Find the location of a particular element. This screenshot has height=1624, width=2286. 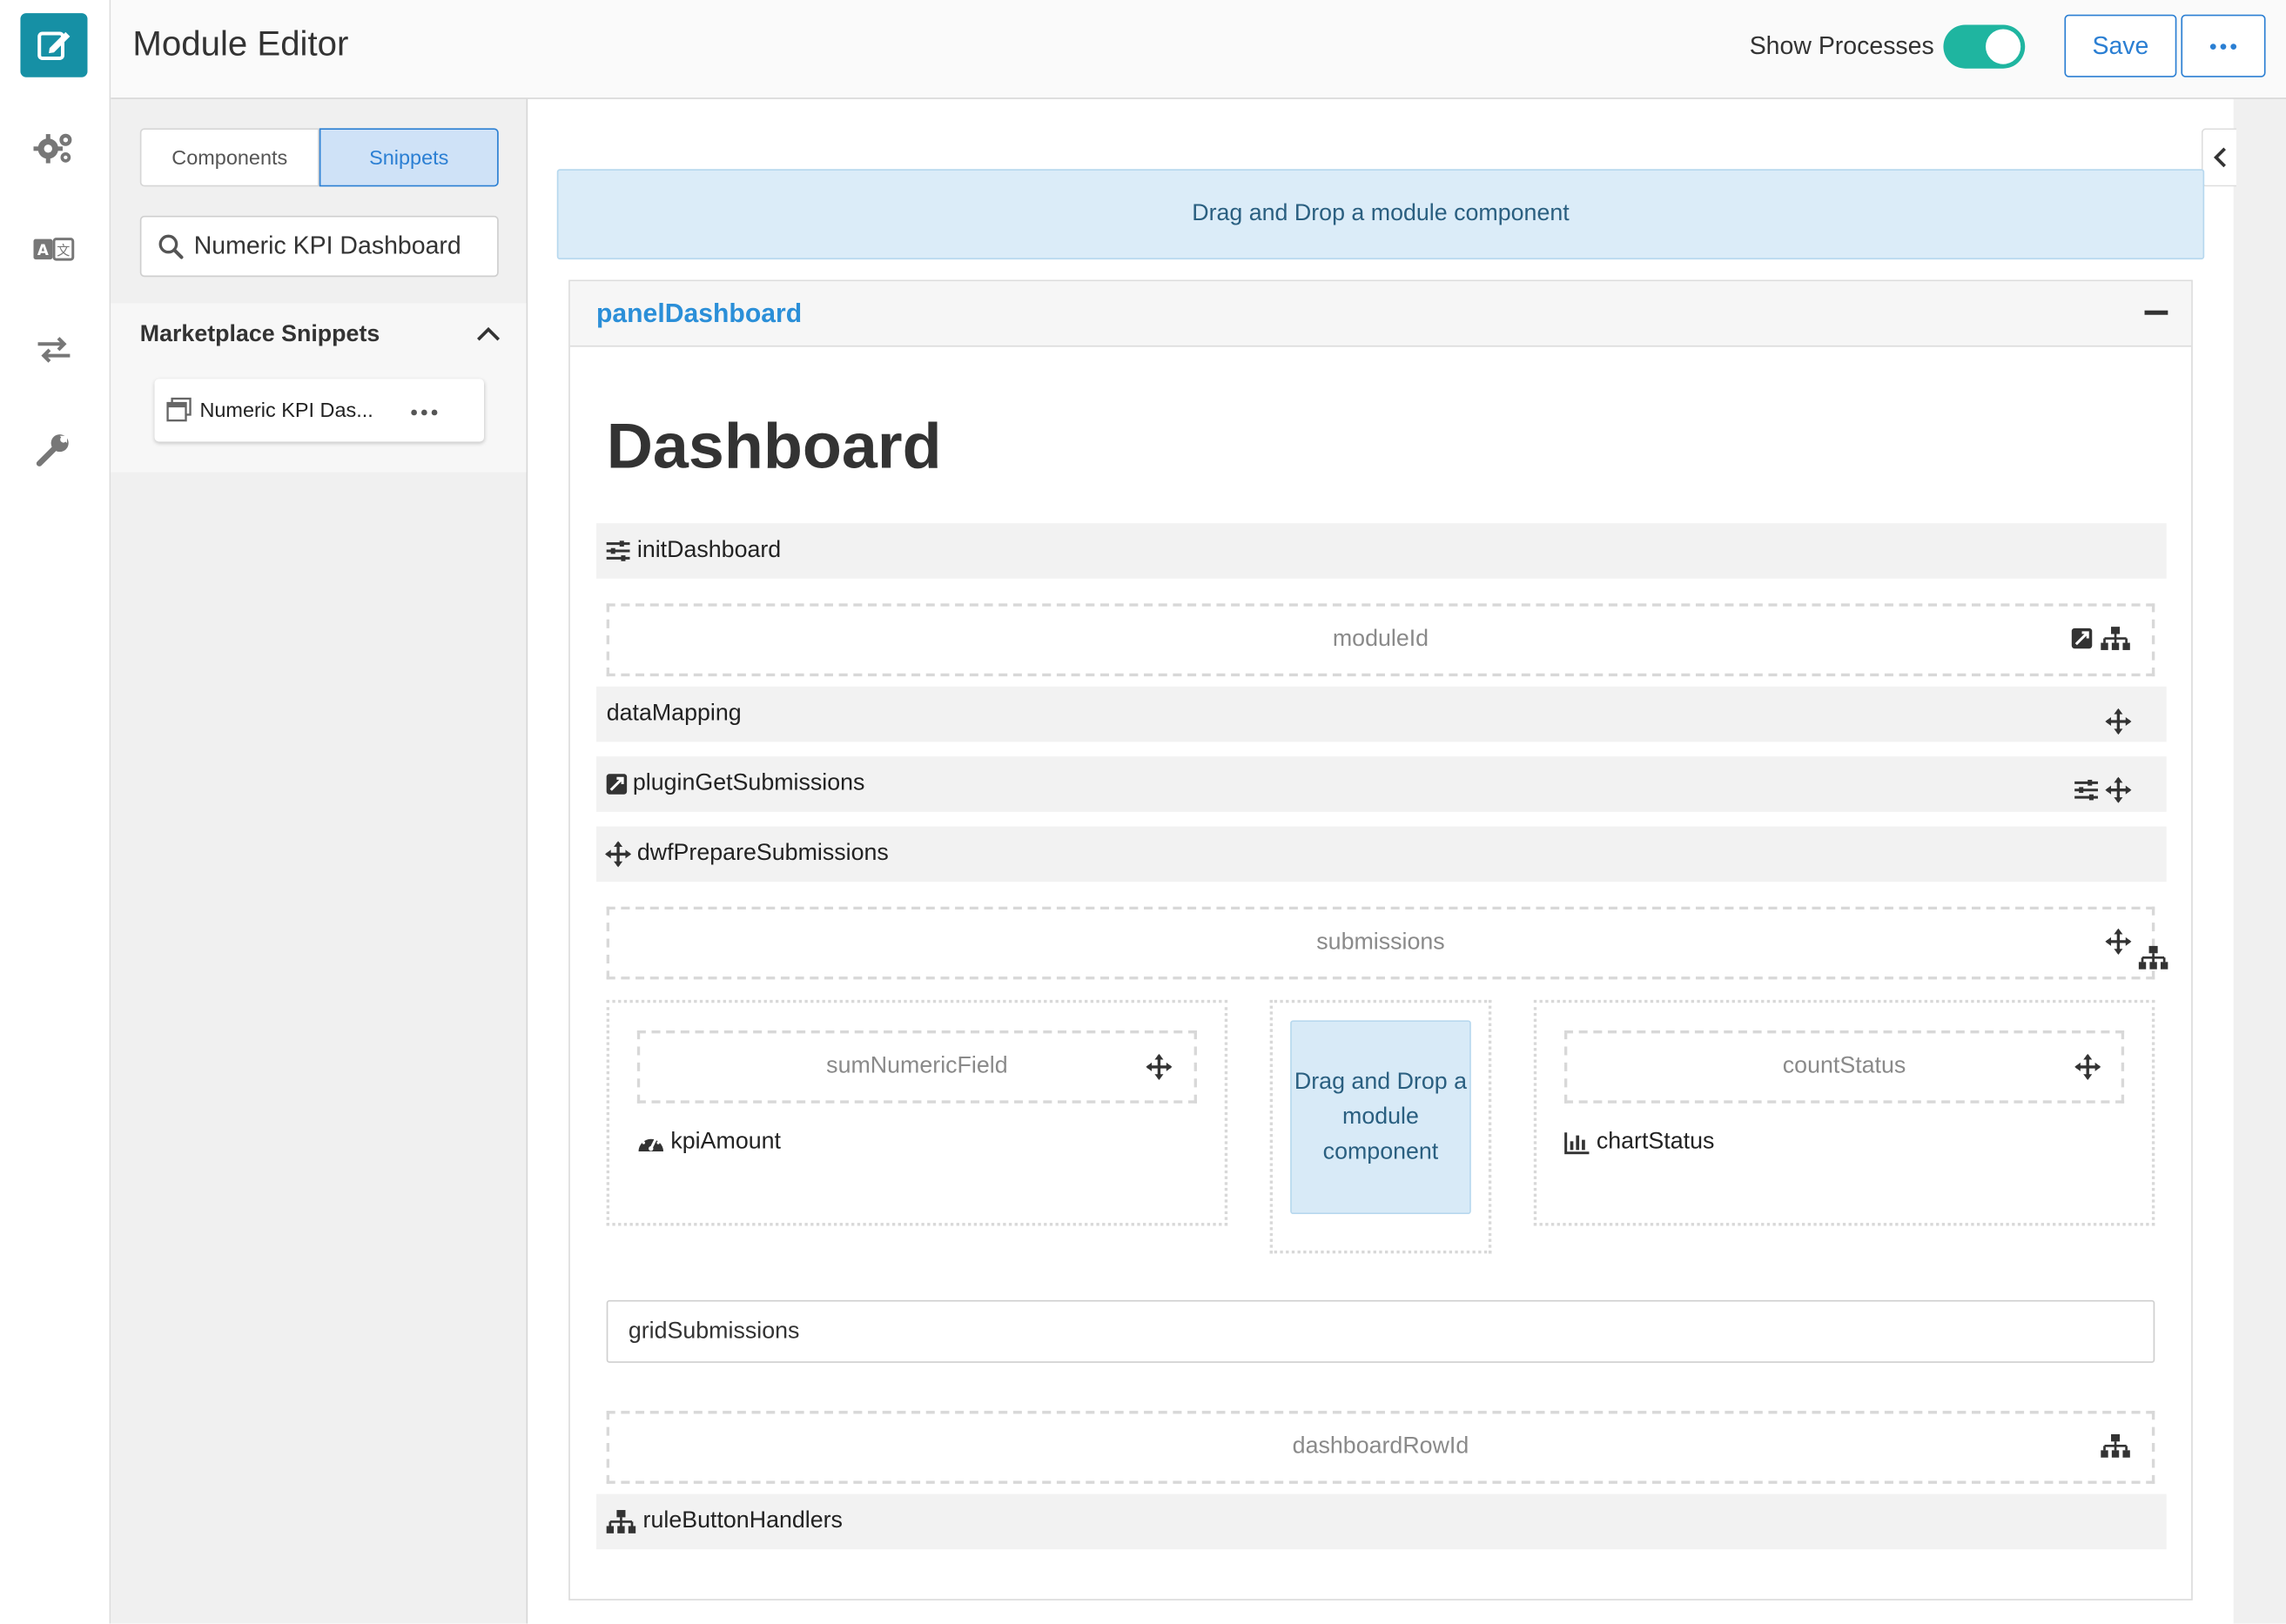

dashboard-row-id-field: dashboardRowId is located at coordinates (1380, 1448).